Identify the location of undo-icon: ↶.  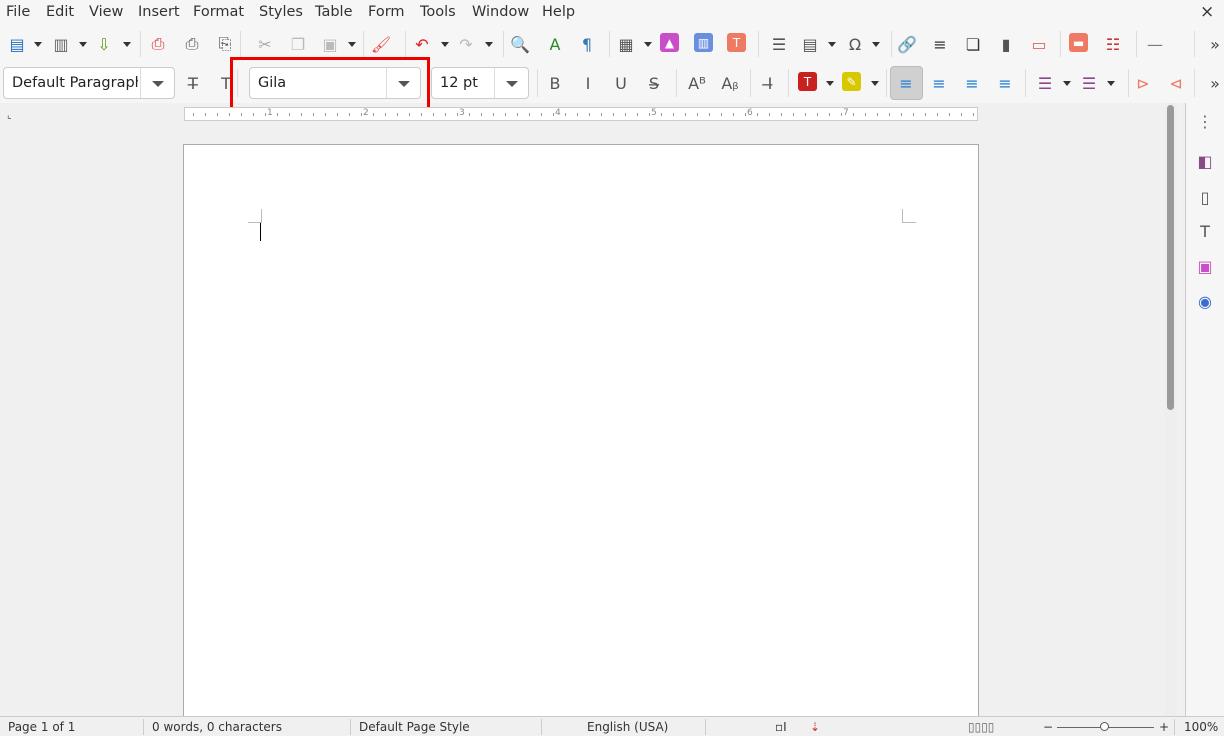
(422, 44).